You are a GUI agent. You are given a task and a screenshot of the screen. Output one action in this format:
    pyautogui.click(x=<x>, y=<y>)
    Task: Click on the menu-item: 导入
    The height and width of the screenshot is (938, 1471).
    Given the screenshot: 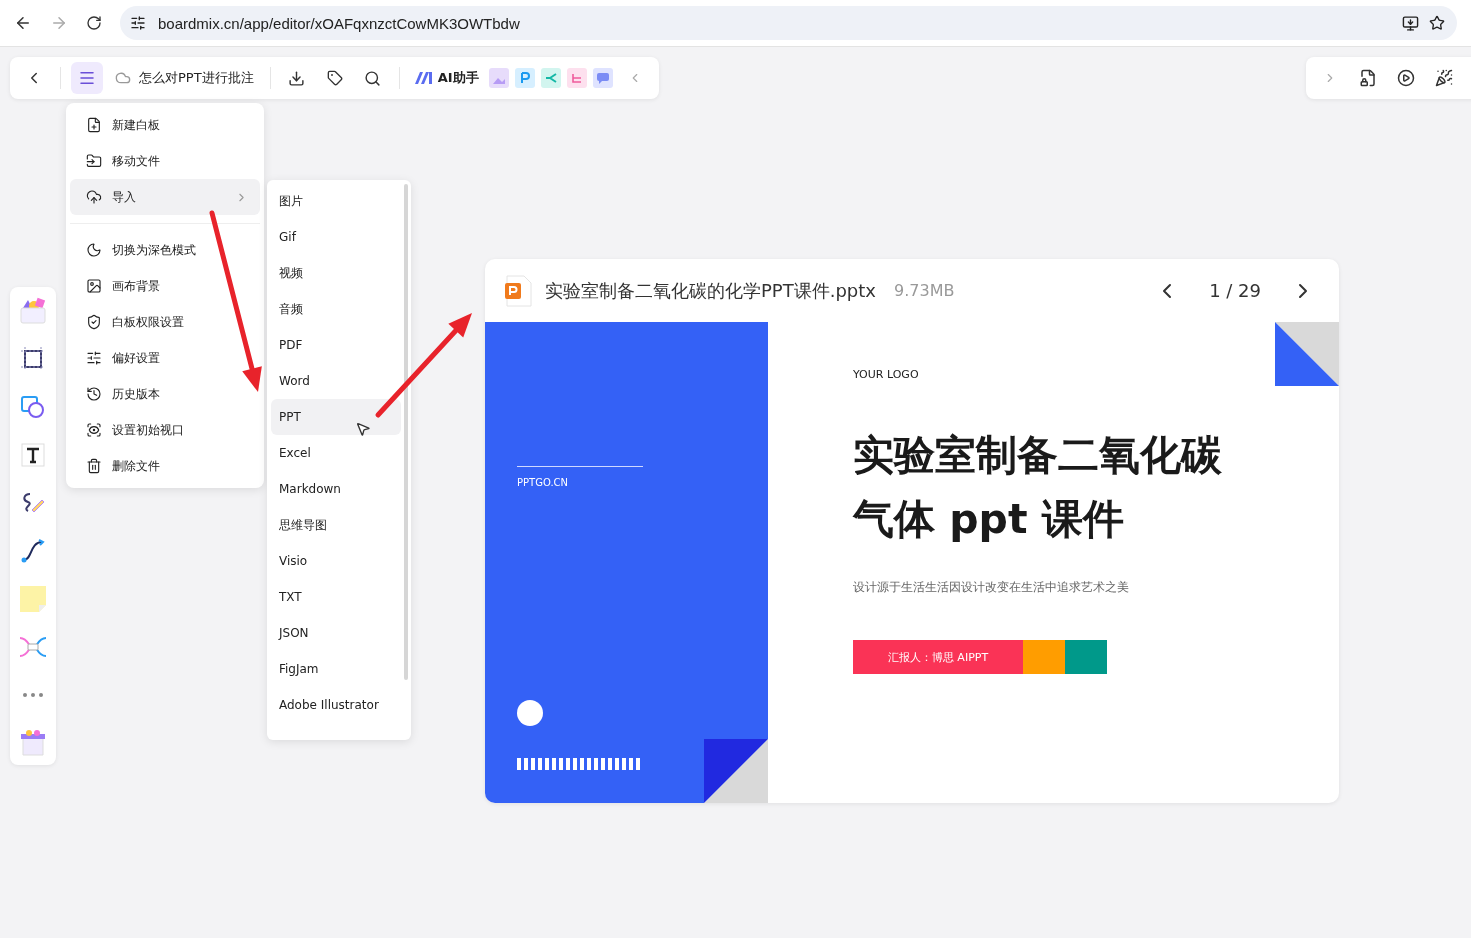 What is the action you would take?
    pyautogui.click(x=165, y=197)
    